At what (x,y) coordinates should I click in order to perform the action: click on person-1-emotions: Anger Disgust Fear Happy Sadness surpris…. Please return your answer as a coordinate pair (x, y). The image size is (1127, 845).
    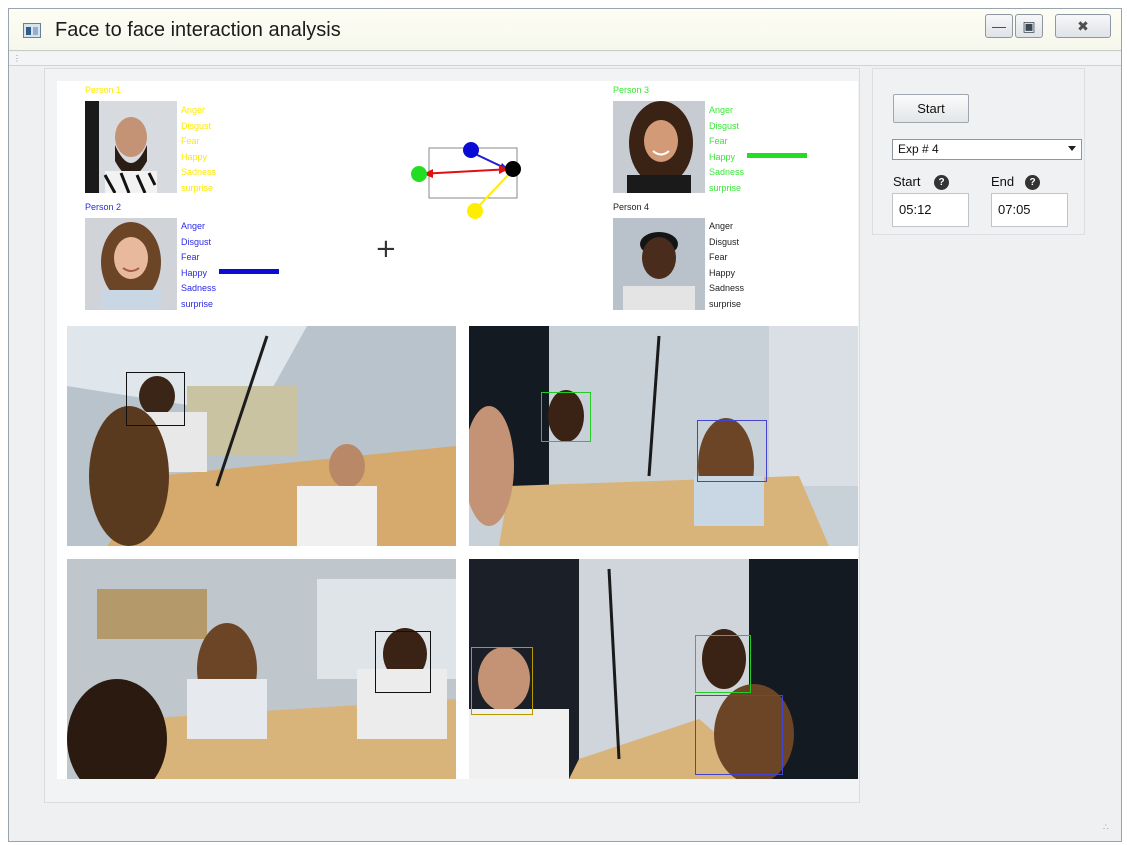
    Looking at the image, I should click on (198, 149).